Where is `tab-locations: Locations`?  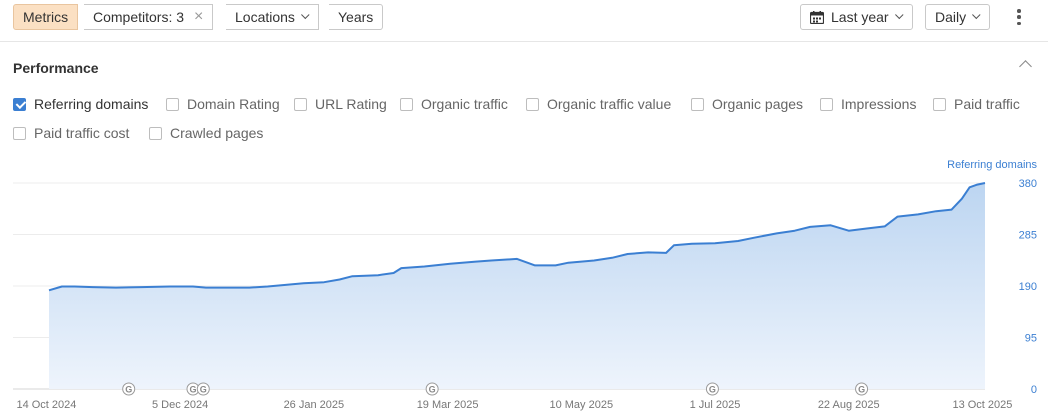
tab-locations: Locations is located at coordinates (272, 17).